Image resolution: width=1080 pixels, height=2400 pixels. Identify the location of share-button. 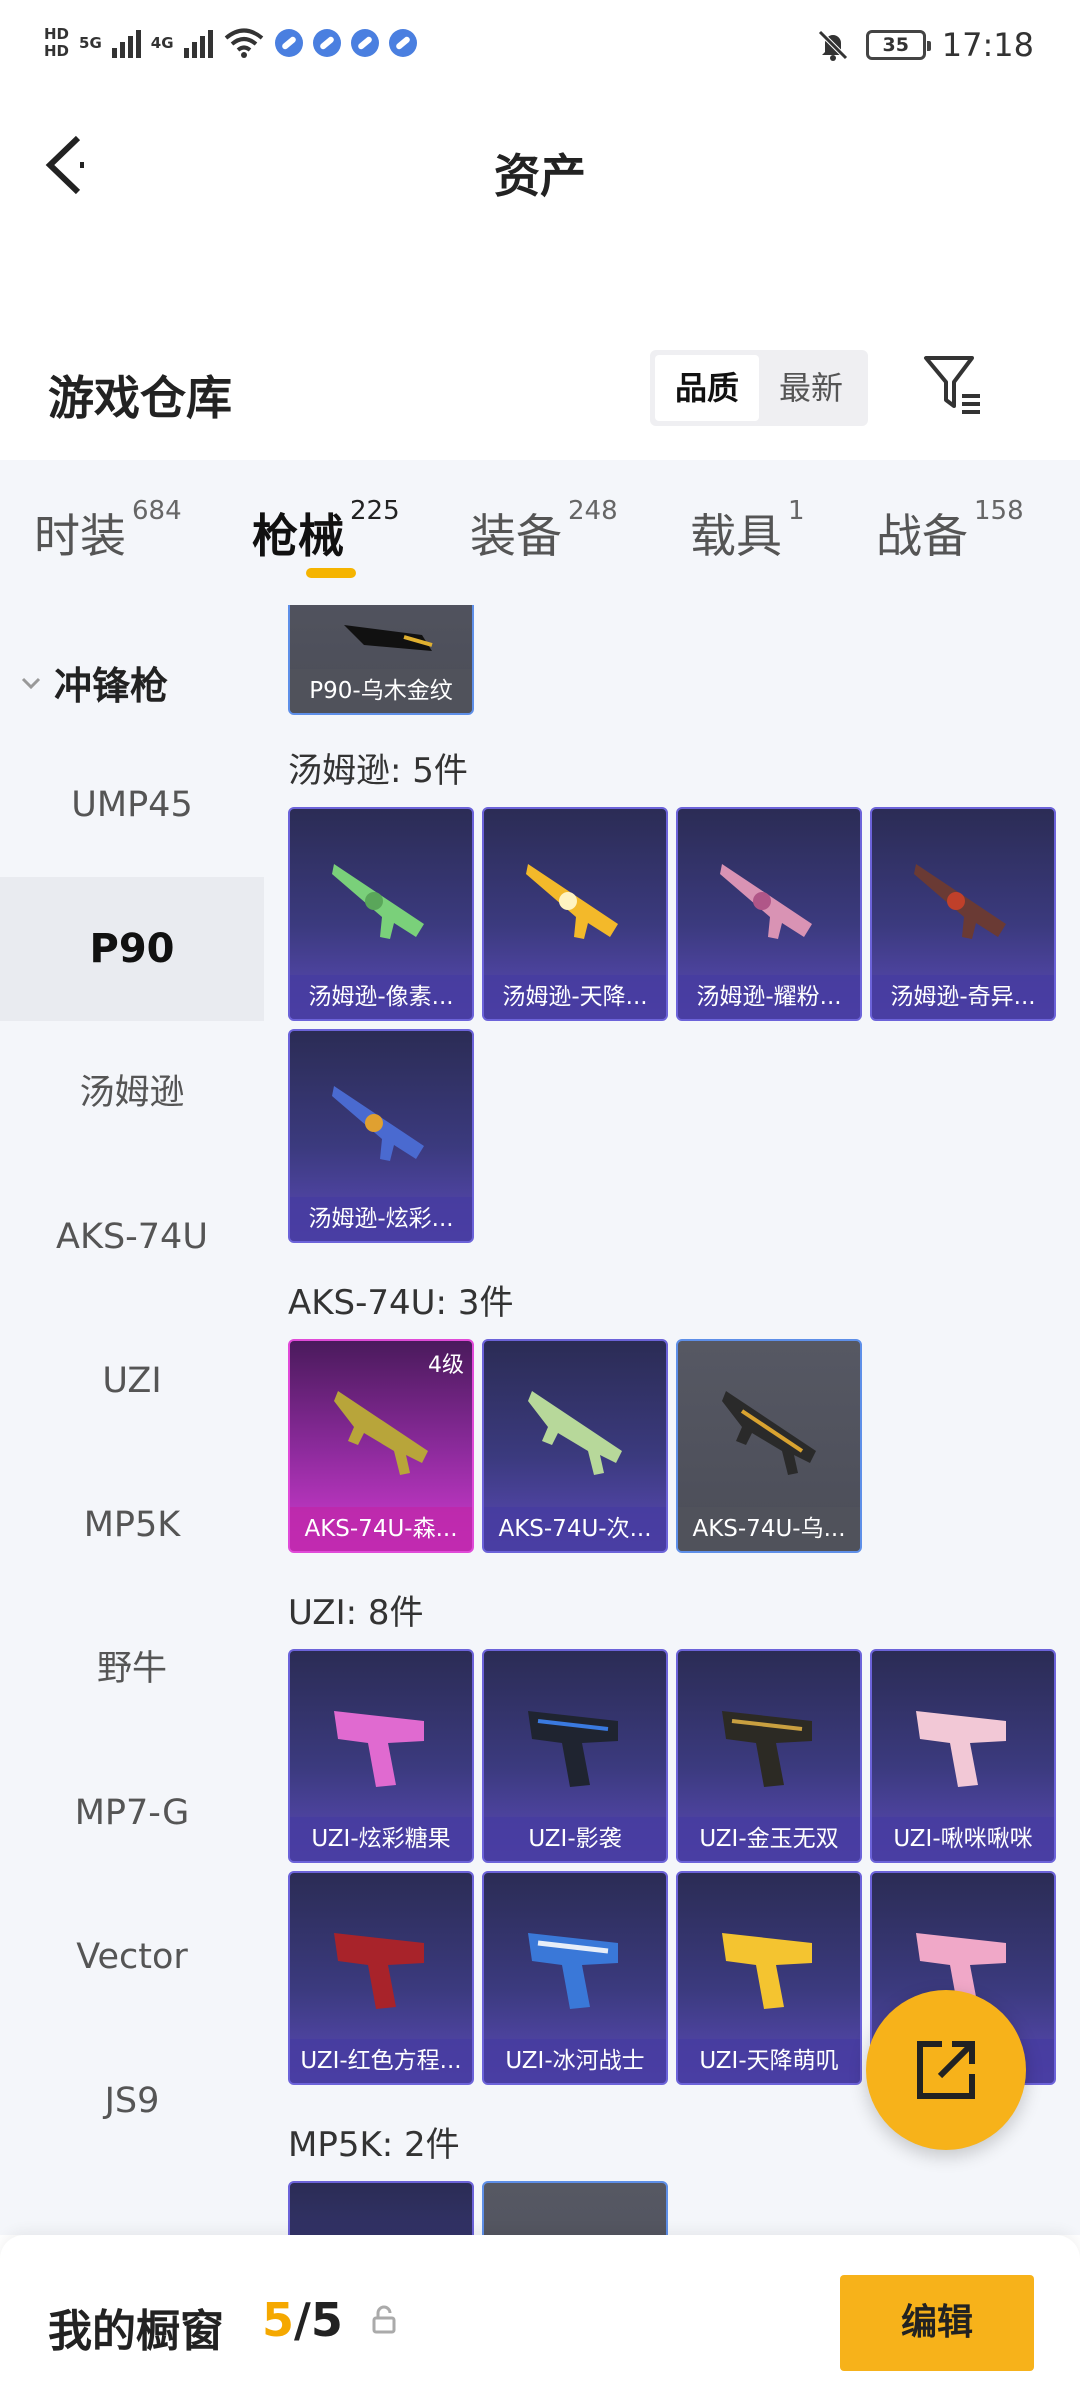
(946, 2070).